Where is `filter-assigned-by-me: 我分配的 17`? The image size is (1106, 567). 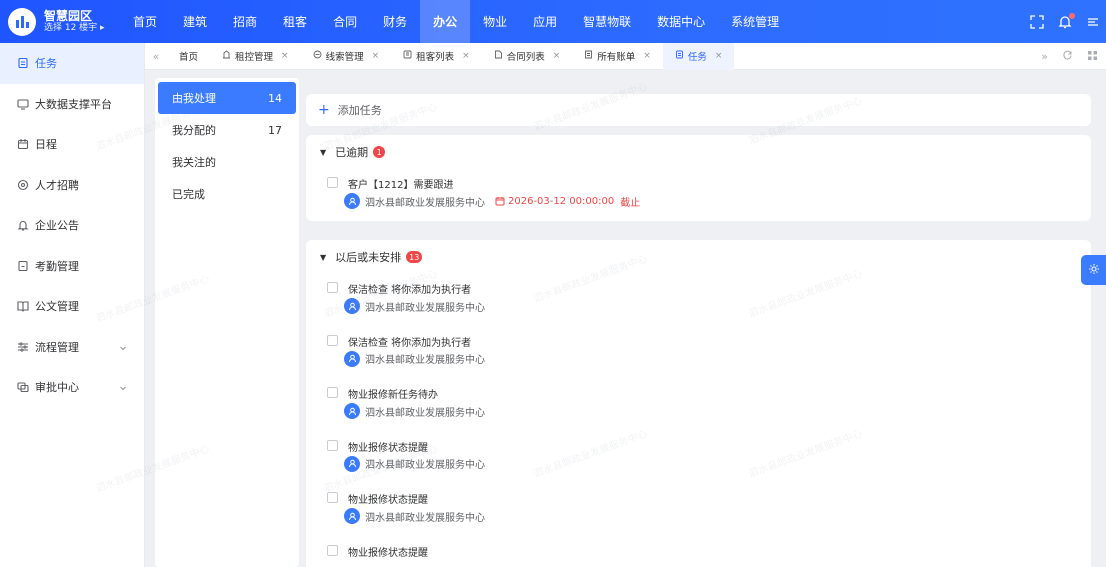
filter-assigned-by-me: 我分配的 17 is located at coordinates (227, 130).